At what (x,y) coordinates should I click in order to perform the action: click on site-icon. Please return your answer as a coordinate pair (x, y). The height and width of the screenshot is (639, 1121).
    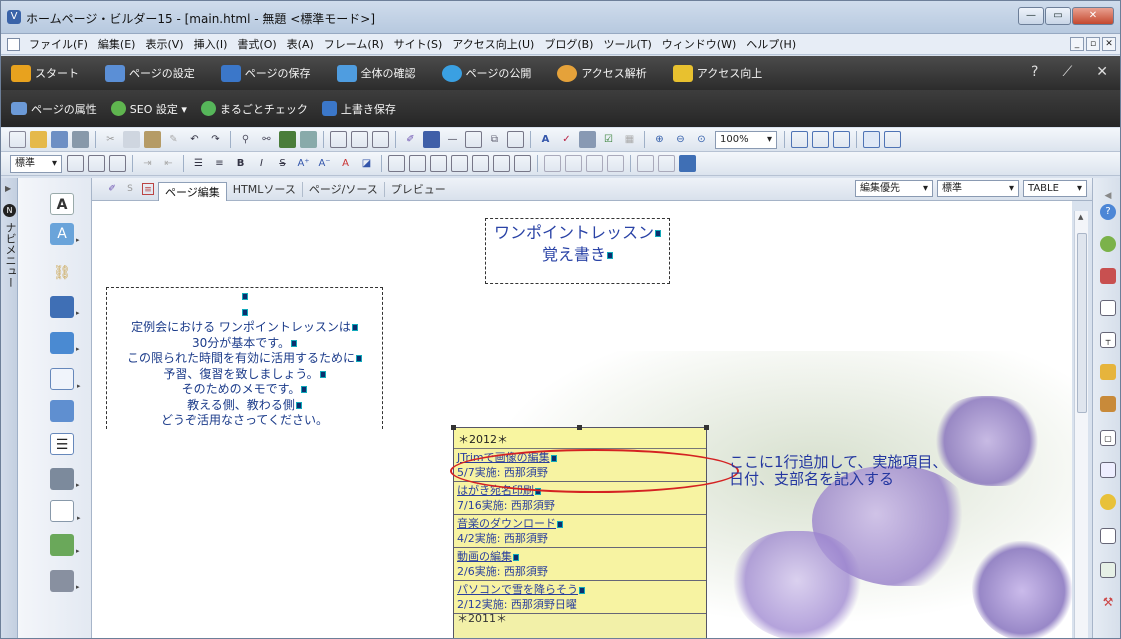
    Looking at the image, I should click on (1108, 244).